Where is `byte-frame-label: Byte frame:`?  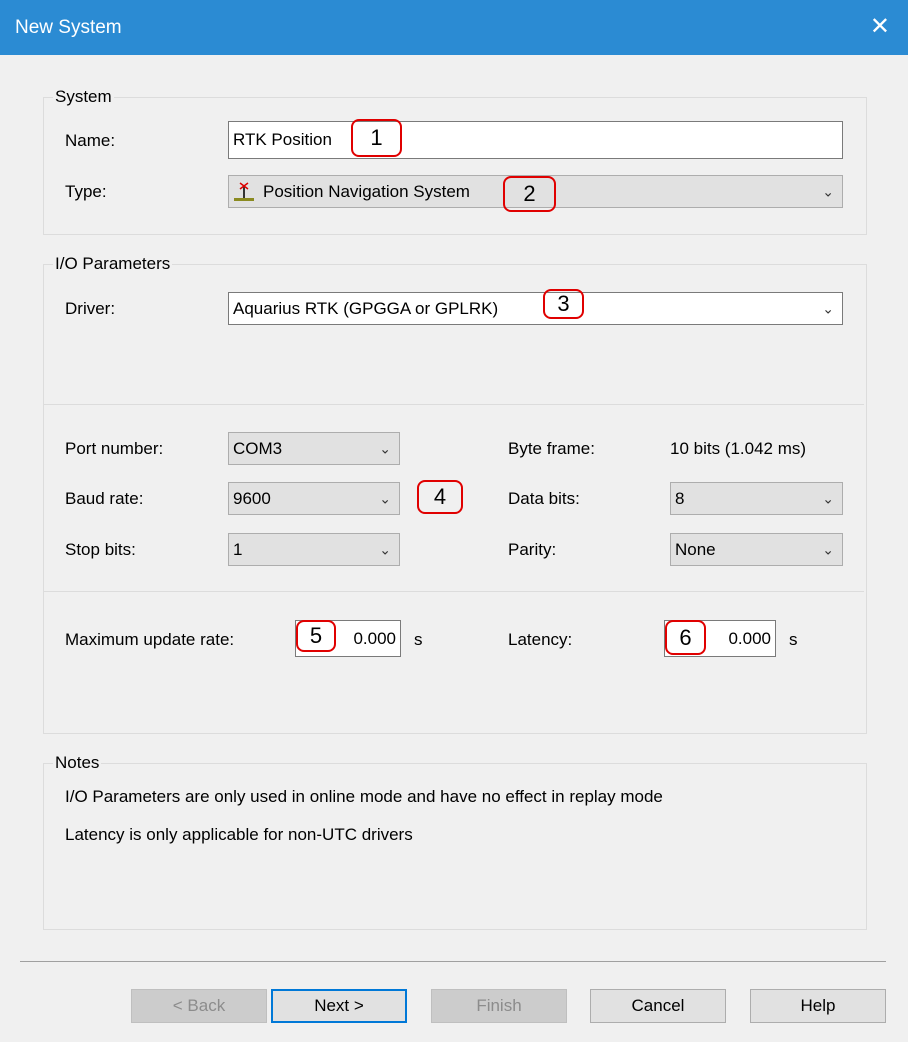 byte-frame-label: Byte frame: is located at coordinates (551, 448).